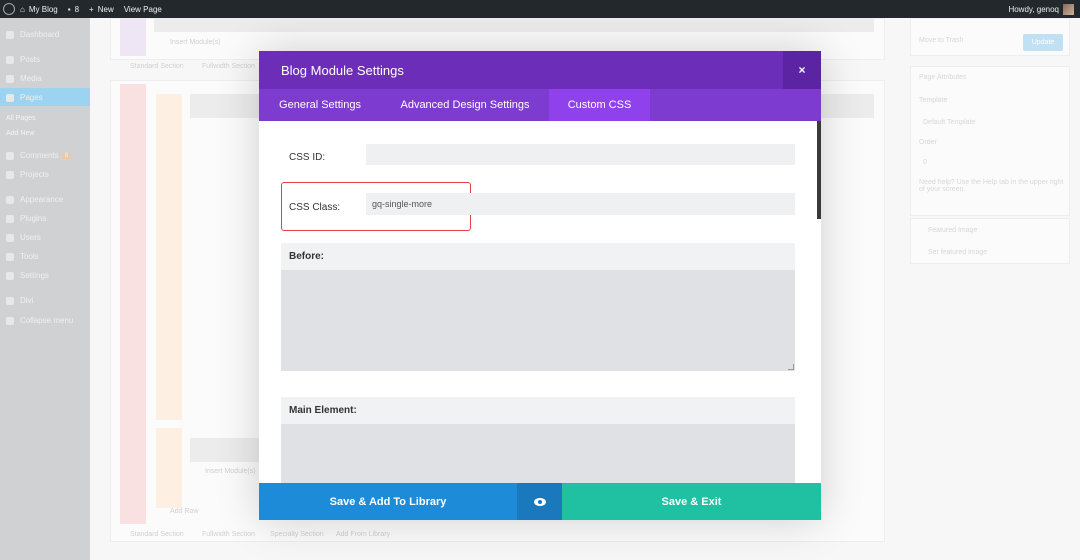 The height and width of the screenshot is (560, 1080). I want to click on wordpress-logo-icon, so click(9, 9).